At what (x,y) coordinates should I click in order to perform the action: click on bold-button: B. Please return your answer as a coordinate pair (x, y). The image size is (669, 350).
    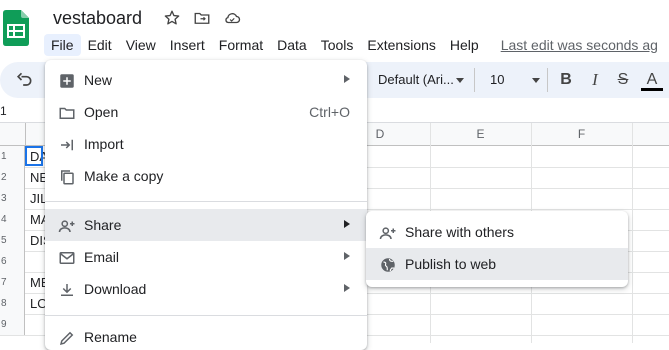
    Looking at the image, I should click on (566, 80).